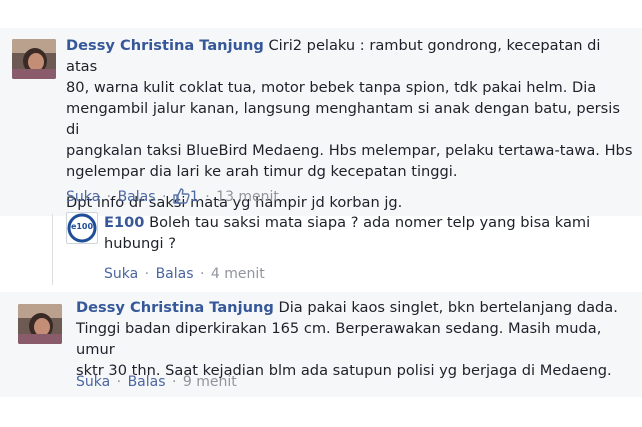 Image resolution: width=642 pixels, height=427 pixels. I want to click on comment-text: hubungi ?, so click(140, 243).